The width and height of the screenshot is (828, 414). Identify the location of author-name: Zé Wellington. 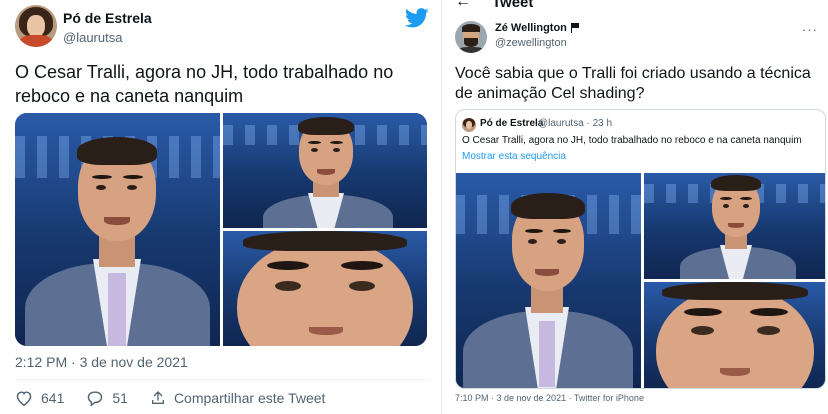
(531, 28).